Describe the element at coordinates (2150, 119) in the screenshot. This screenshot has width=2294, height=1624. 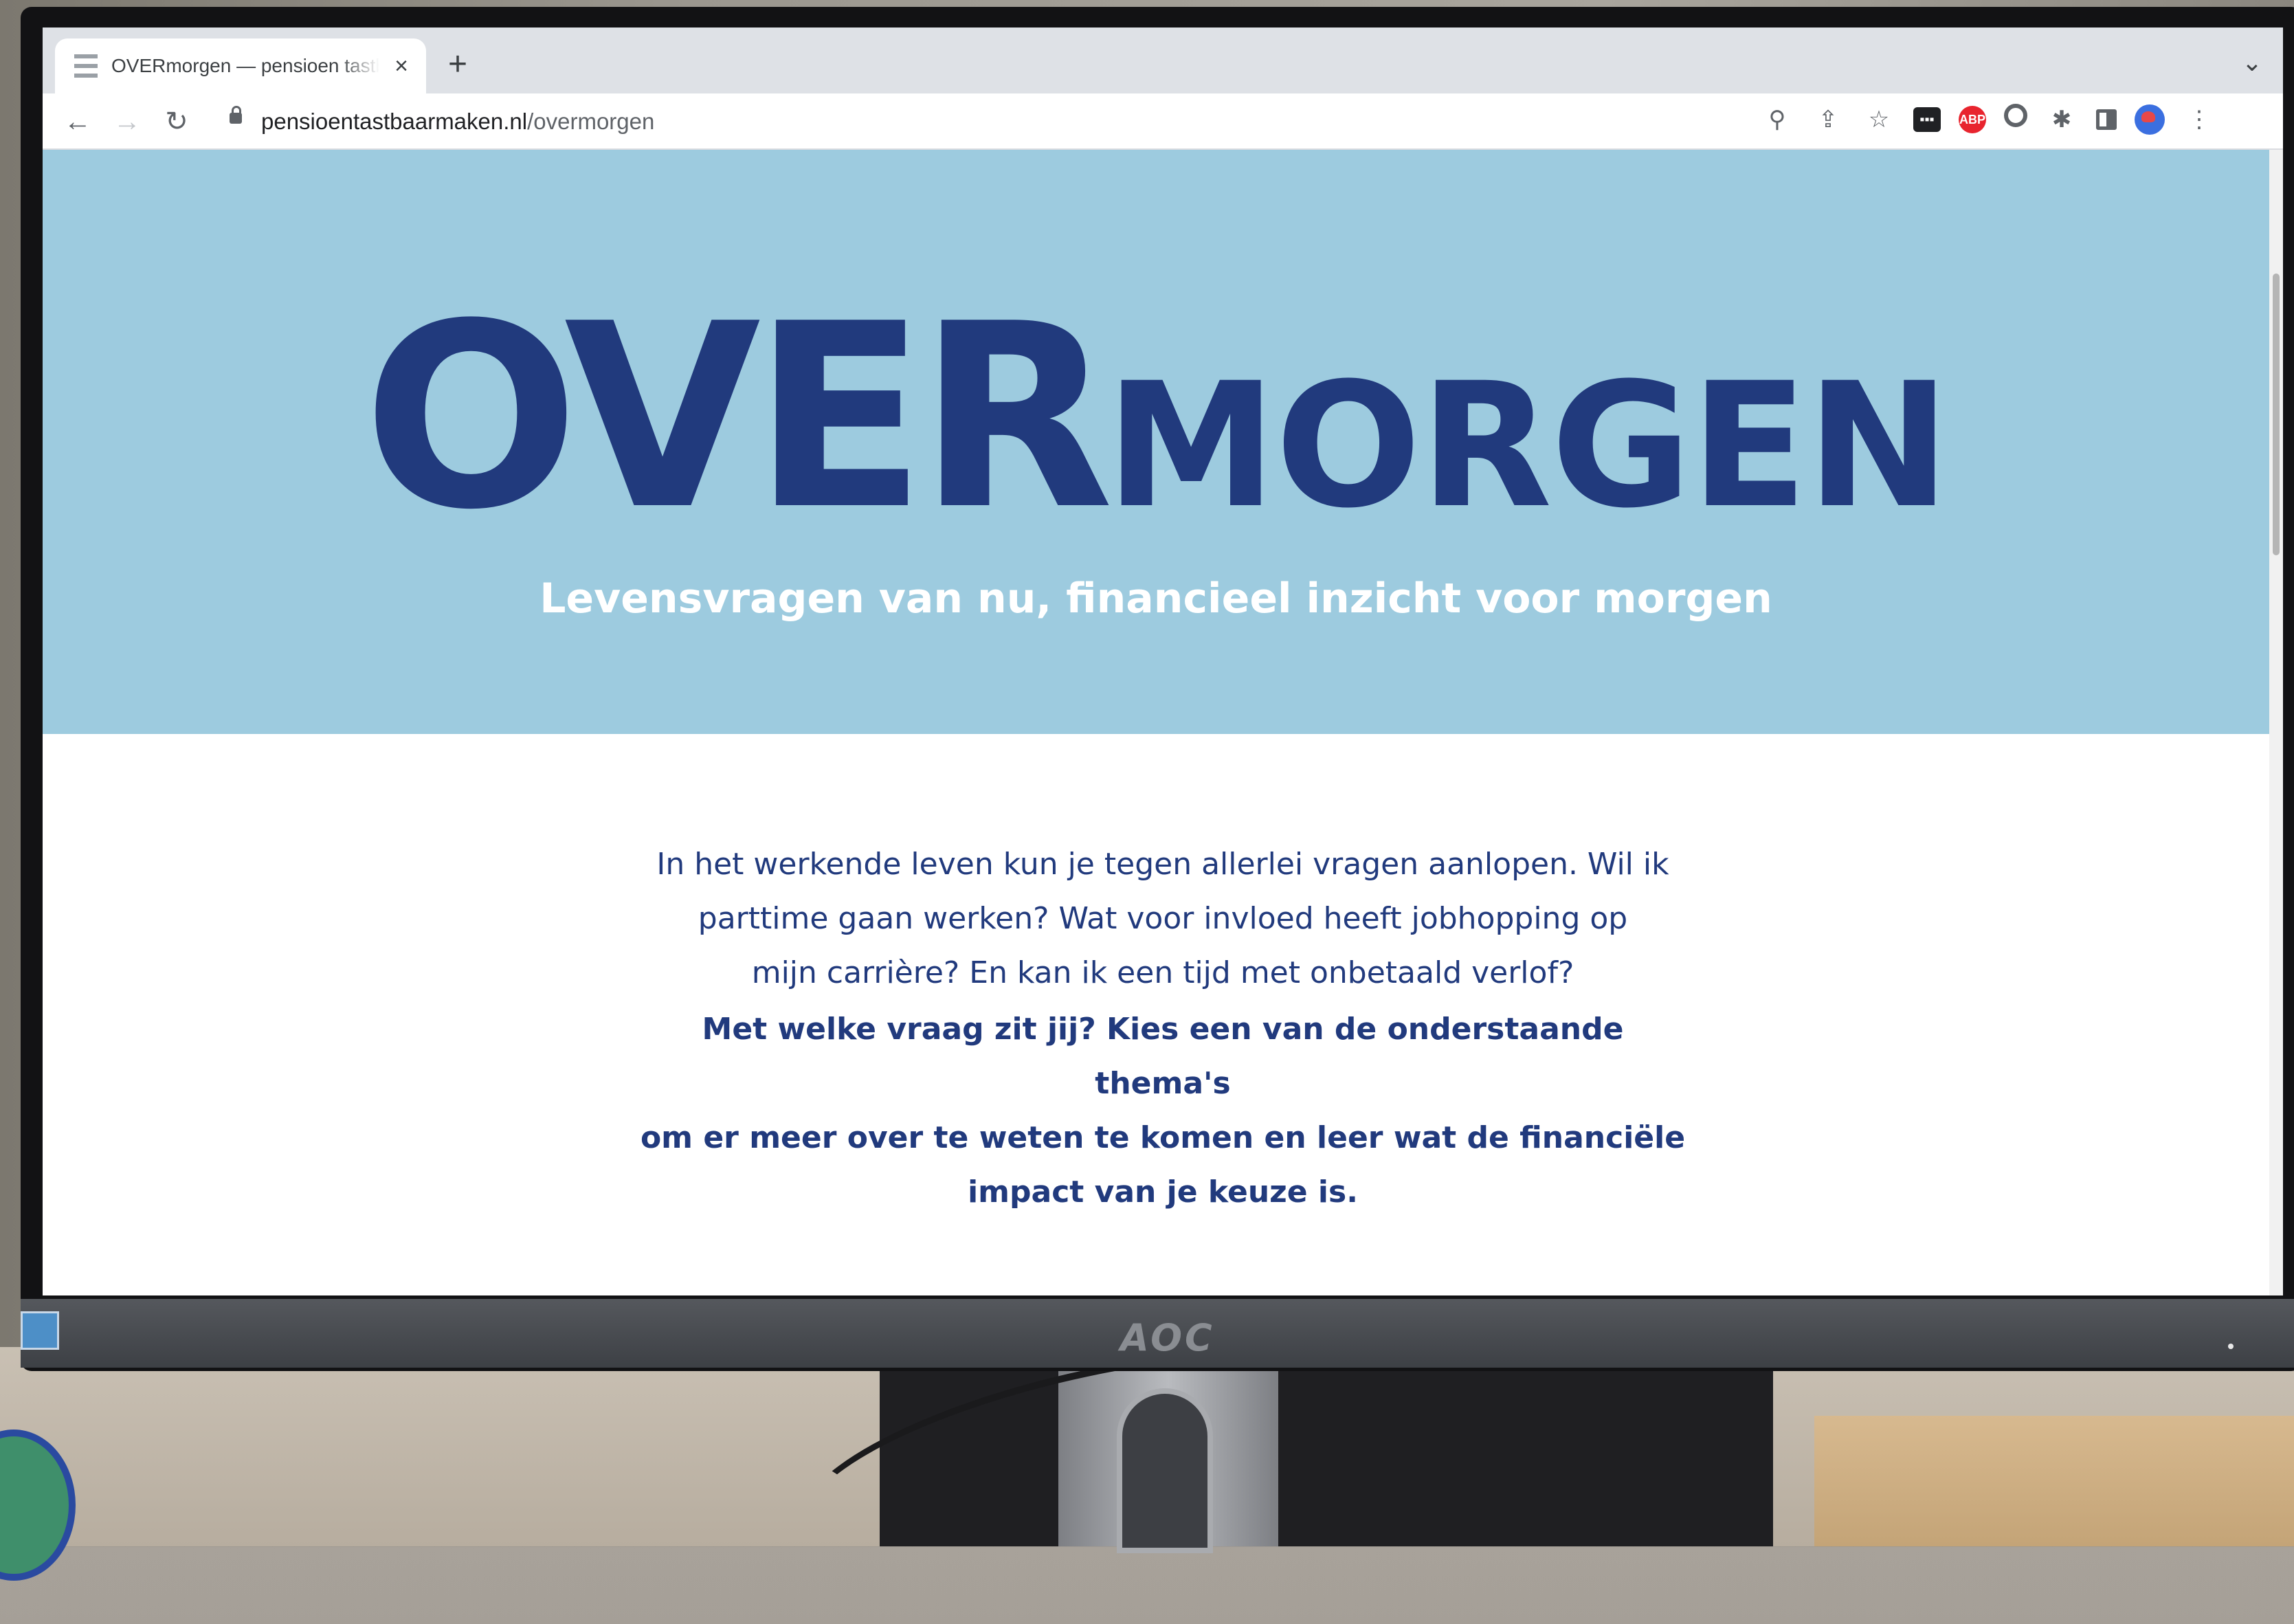
I see `profile-avatar` at that location.